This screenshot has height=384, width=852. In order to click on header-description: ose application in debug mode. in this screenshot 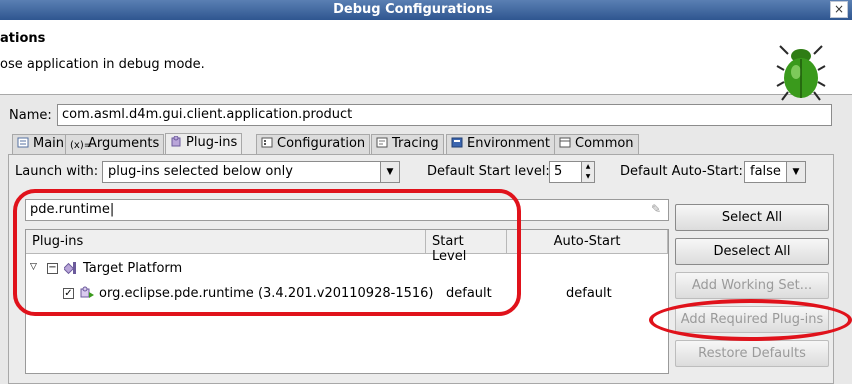, I will do `click(102, 64)`.